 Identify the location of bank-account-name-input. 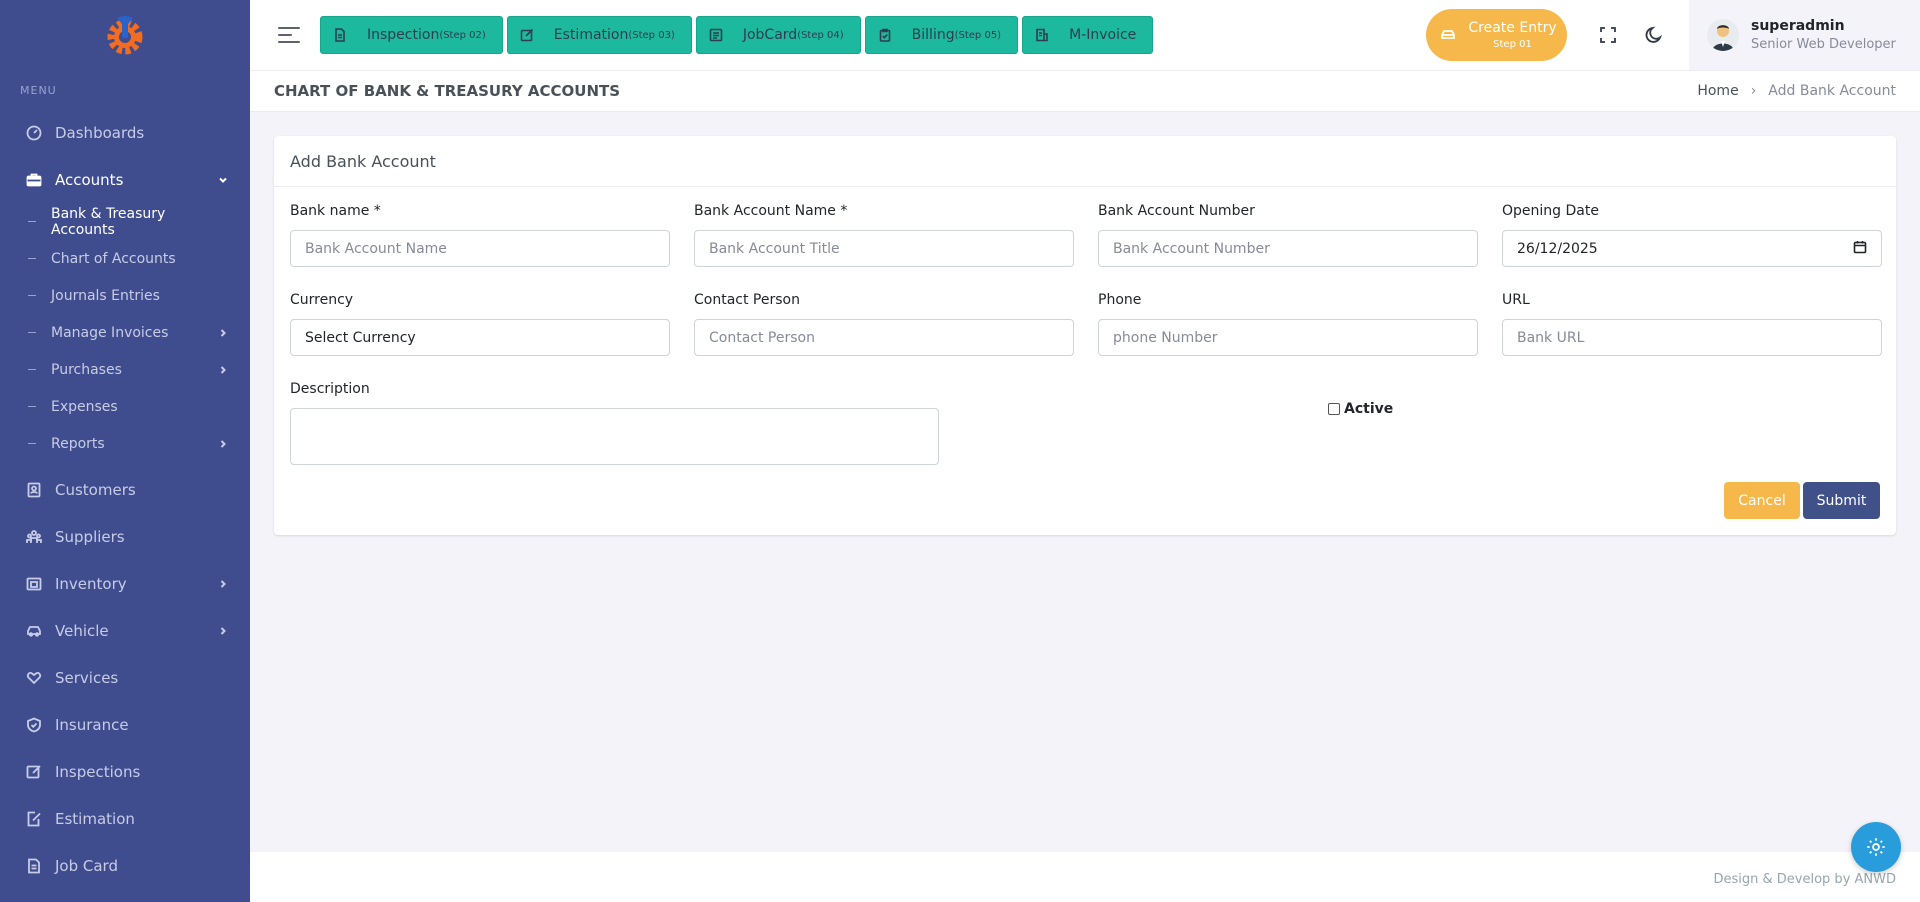
(884, 248).